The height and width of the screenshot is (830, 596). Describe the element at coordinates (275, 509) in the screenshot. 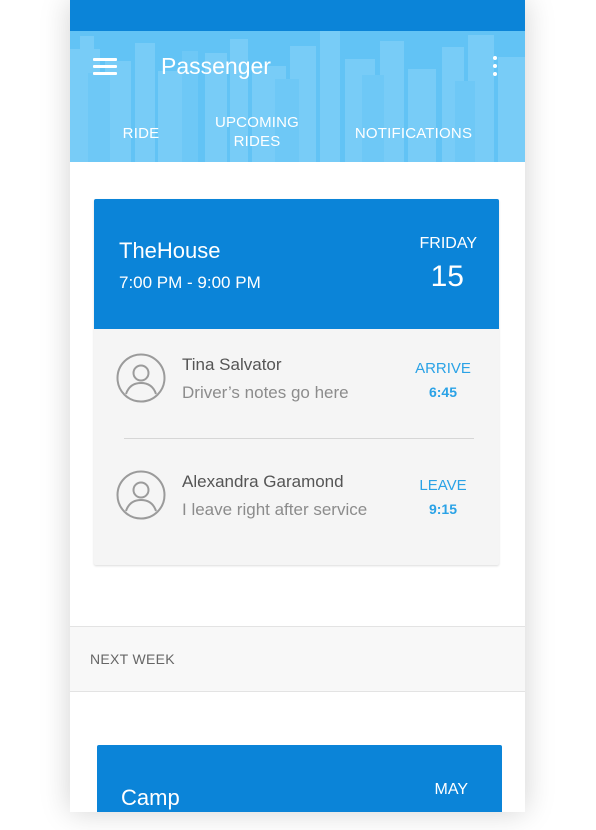

I see `rider-note: I leave right after service` at that location.